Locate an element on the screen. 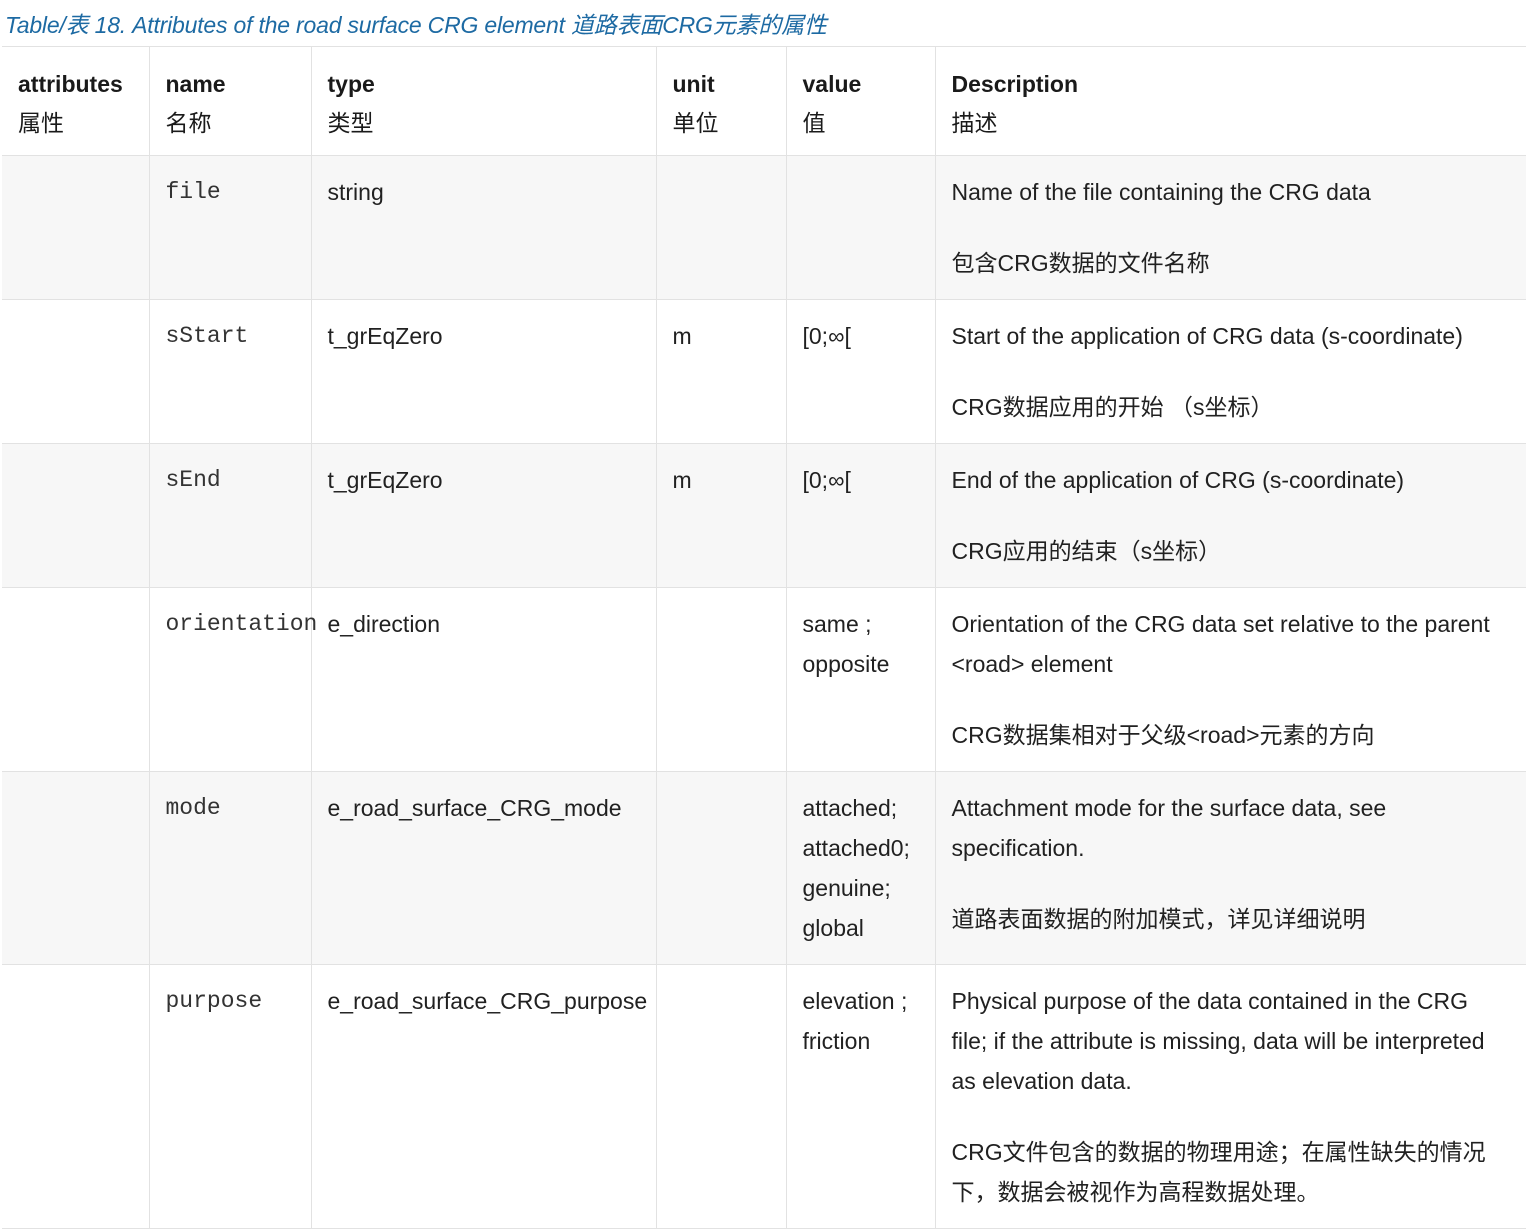  header-type: type 类型 is located at coordinates (484, 101).